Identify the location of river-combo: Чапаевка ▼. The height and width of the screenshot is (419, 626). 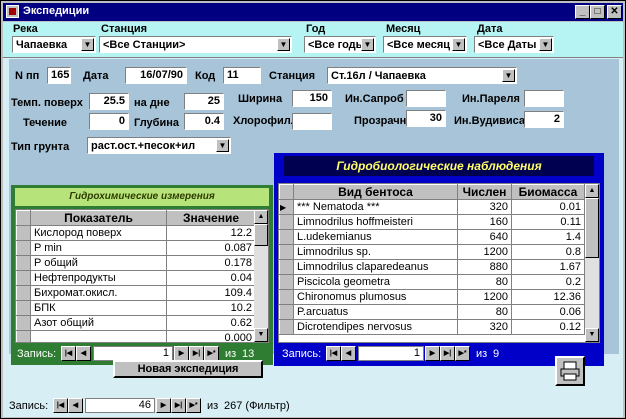
(54, 44).